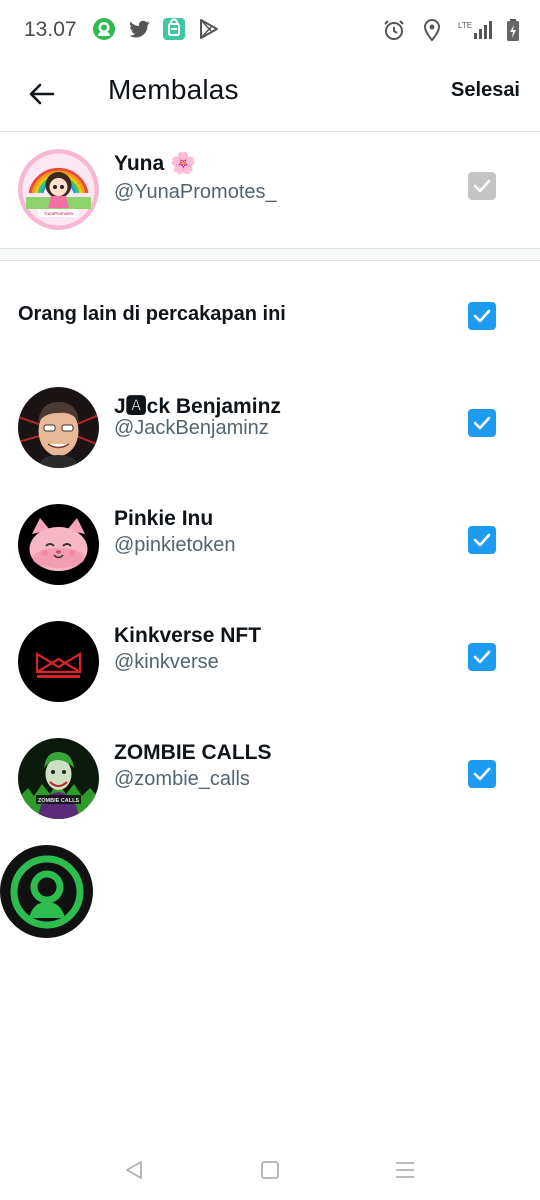 The width and height of the screenshot is (540, 1200). I want to click on avatar-zombie-calls: ZOMBIE CALLS, so click(58, 778).